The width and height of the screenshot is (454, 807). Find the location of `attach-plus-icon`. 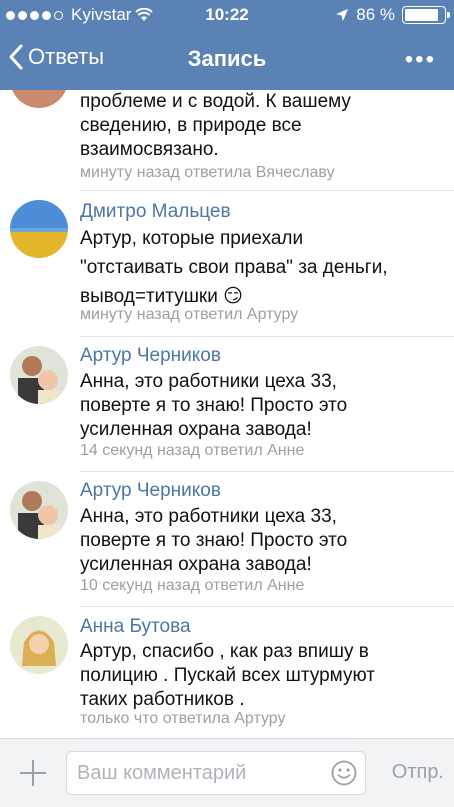

attach-plus-icon is located at coordinates (33, 773).